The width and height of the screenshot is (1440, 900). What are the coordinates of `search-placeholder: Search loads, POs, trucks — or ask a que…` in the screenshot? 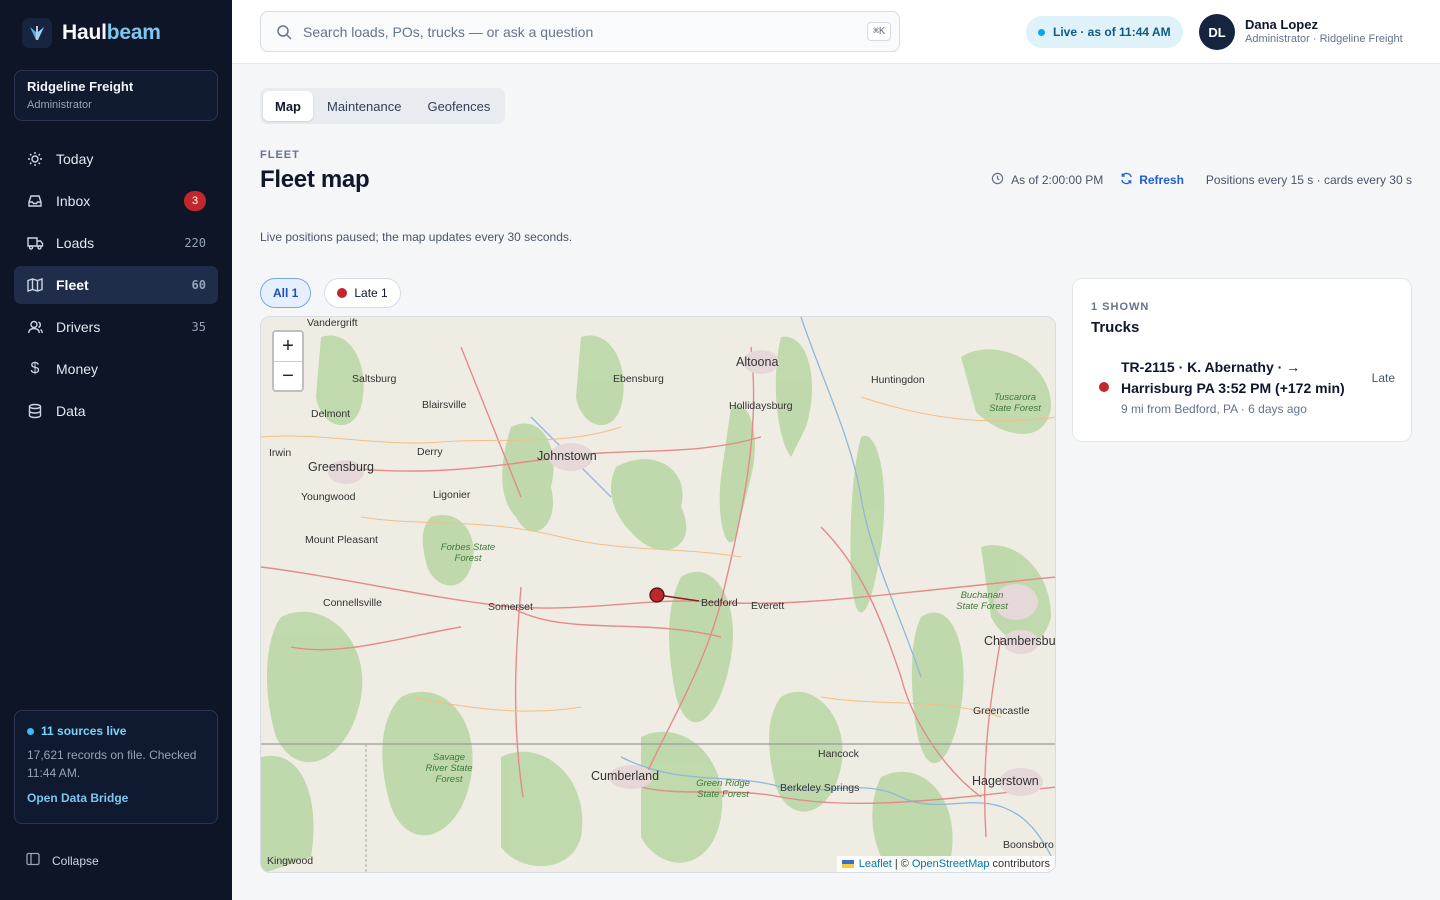 It's located at (448, 31).